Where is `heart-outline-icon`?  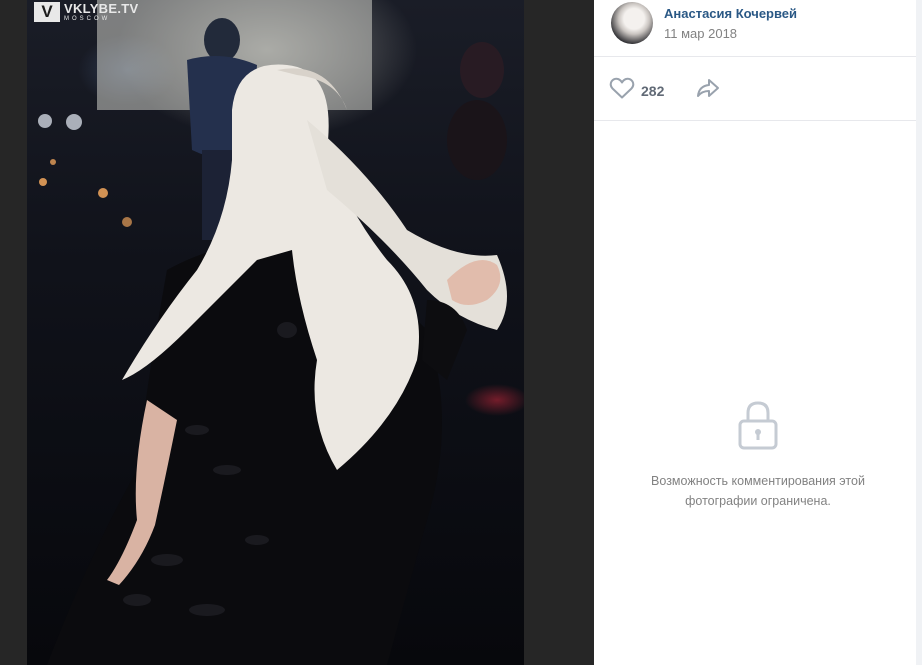
heart-outline-icon is located at coordinates (622, 90).